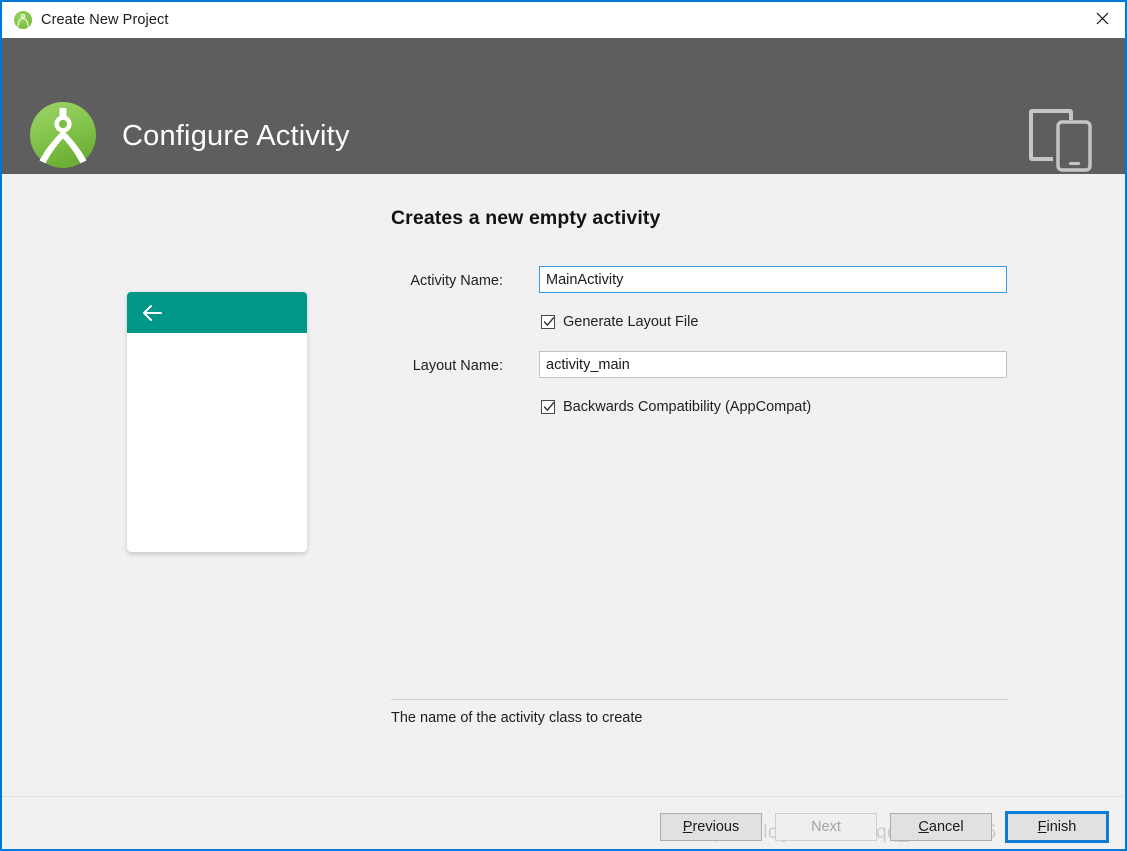  I want to click on cancel-button-mnemonic: C, so click(923, 827).